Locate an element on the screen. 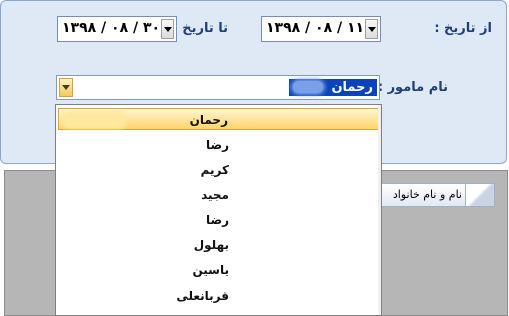  to-date-label: تا تاریخ : is located at coordinates (200, 28).